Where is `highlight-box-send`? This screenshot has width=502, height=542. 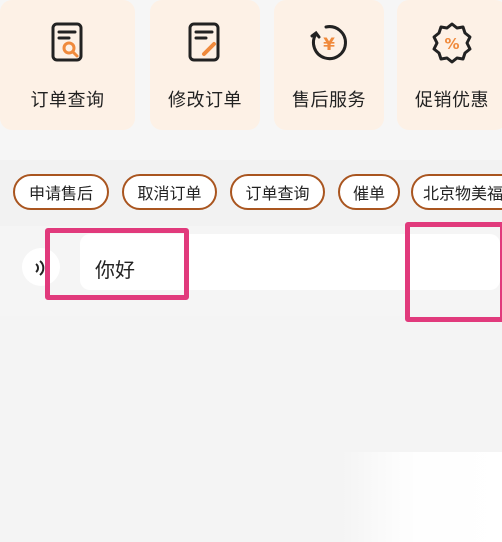 highlight-box-send is located at coordinates (453, 272).